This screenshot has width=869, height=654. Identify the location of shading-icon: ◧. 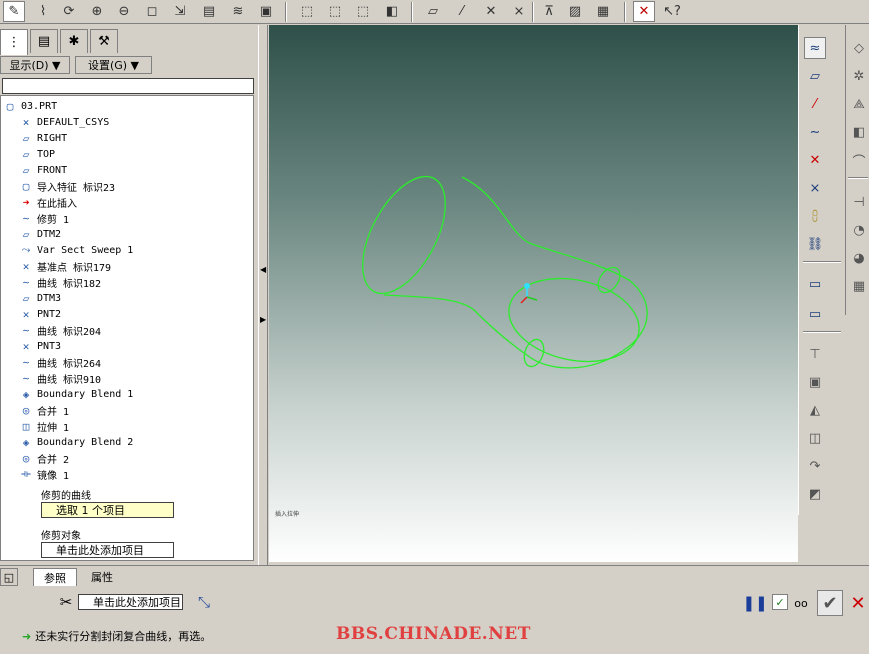
(392, 11).